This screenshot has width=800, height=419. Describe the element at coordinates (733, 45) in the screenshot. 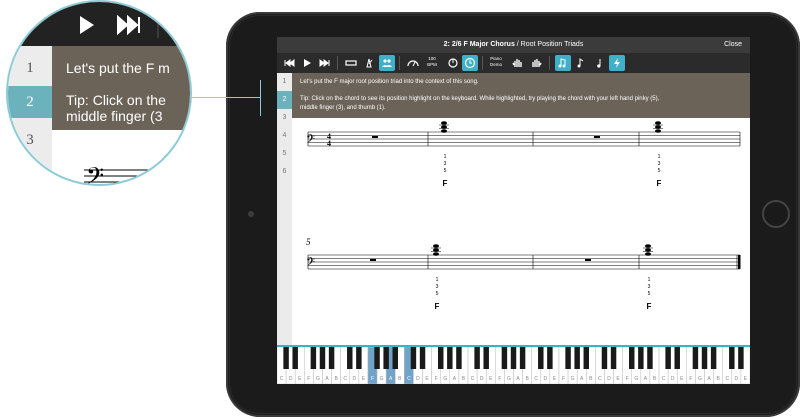

I see `close-button: Close` at that location.